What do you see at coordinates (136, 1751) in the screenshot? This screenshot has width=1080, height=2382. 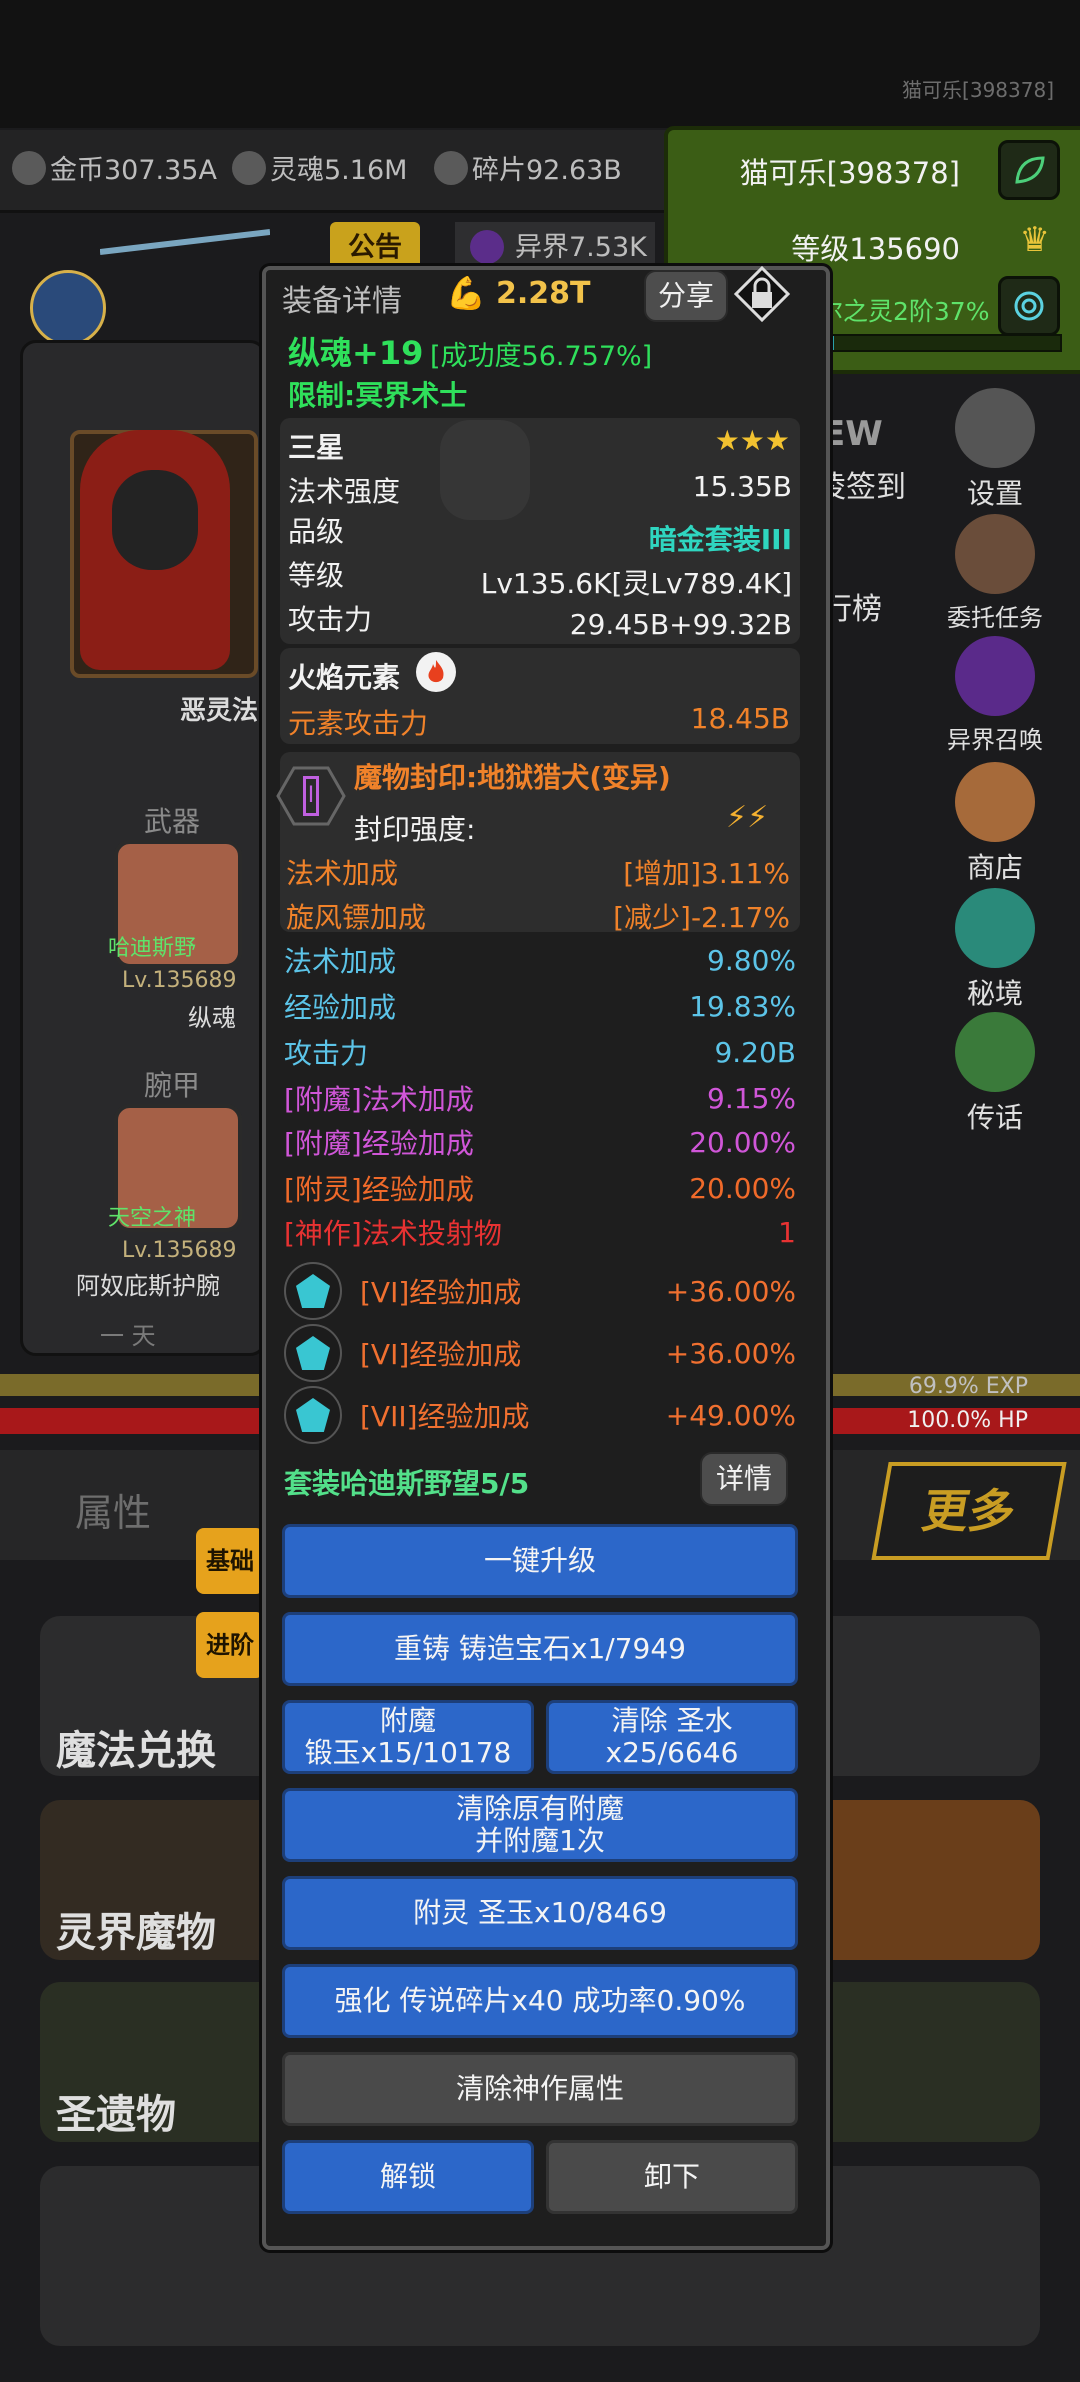 I see `magic-exchange-title: 魔法兑换` at bounding box center [136, 1751].